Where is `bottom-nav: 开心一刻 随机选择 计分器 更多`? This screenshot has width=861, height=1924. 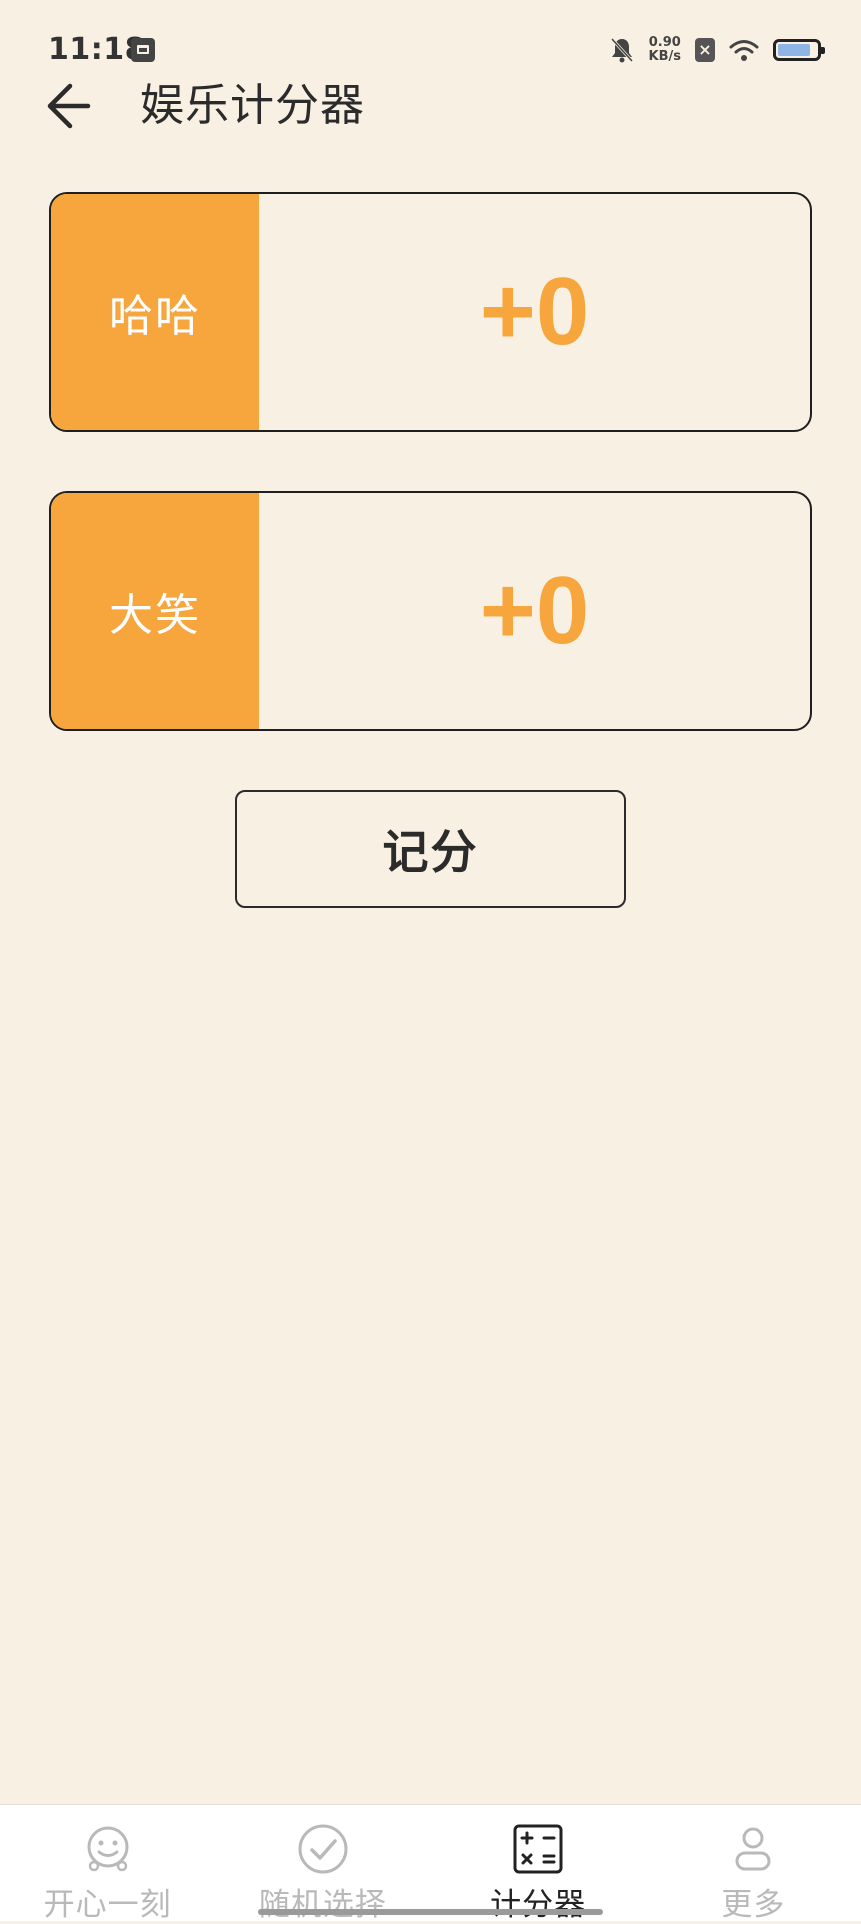 bottom-nav: 开心一刻 随机选择 计分器 更多 is located at coordinates (430, 1863).